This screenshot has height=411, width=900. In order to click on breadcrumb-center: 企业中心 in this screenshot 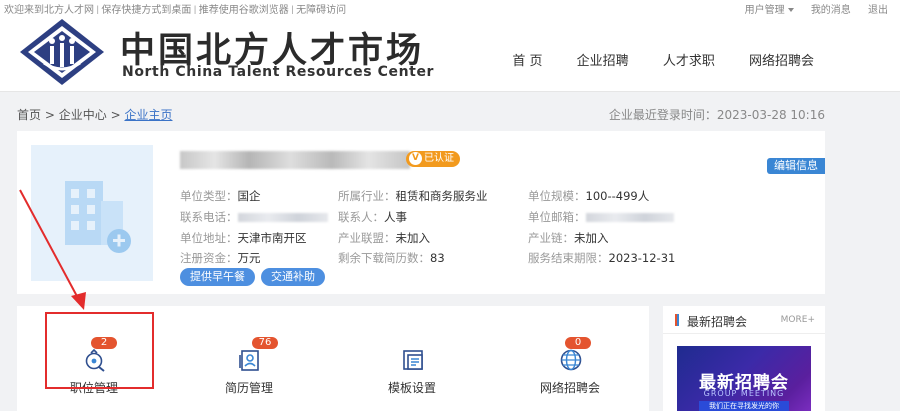, I will do `click(83, 115)`.